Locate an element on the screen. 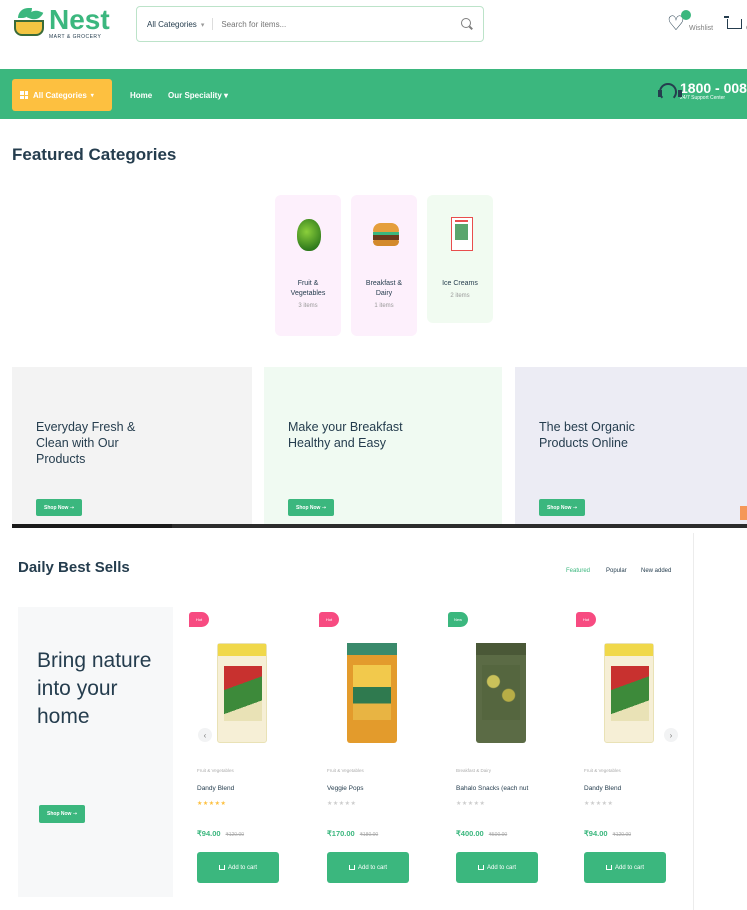 The image size is (747, 910). product-old-price: ₹180.00 is located at coordinates (369, 835).